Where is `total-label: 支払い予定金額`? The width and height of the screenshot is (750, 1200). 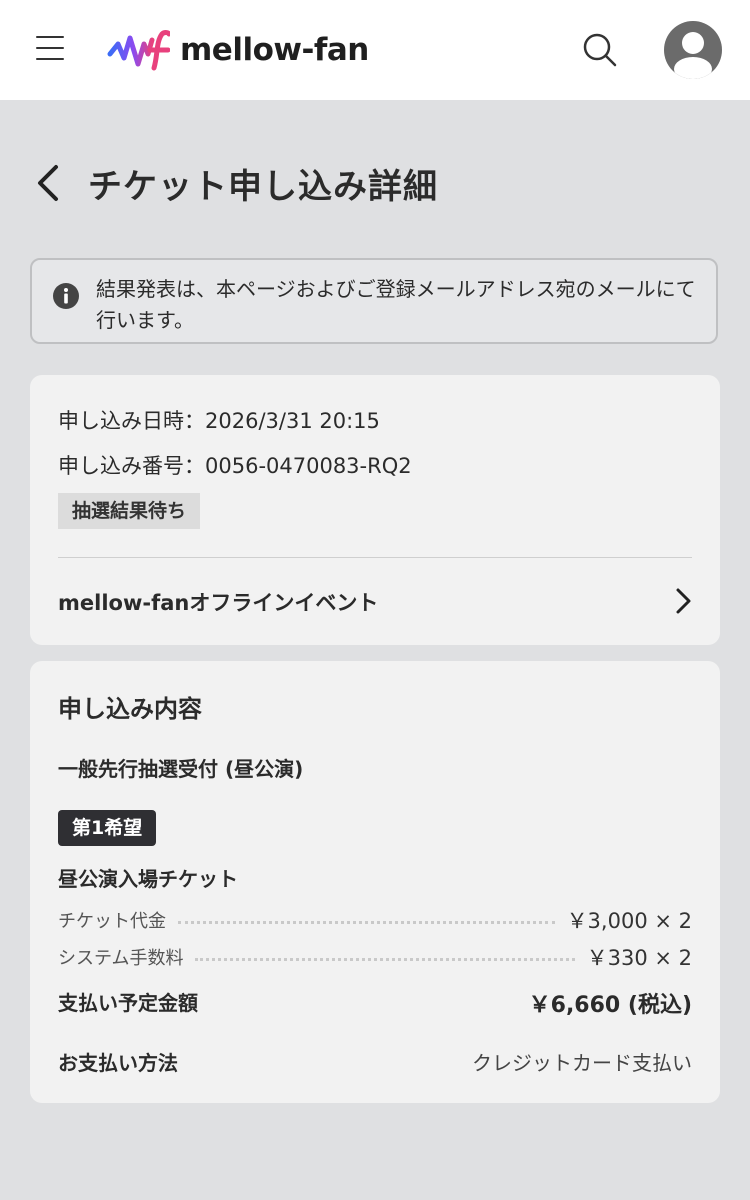
total-label: 支払い予定金額 is located at coordinates (128, 1003).